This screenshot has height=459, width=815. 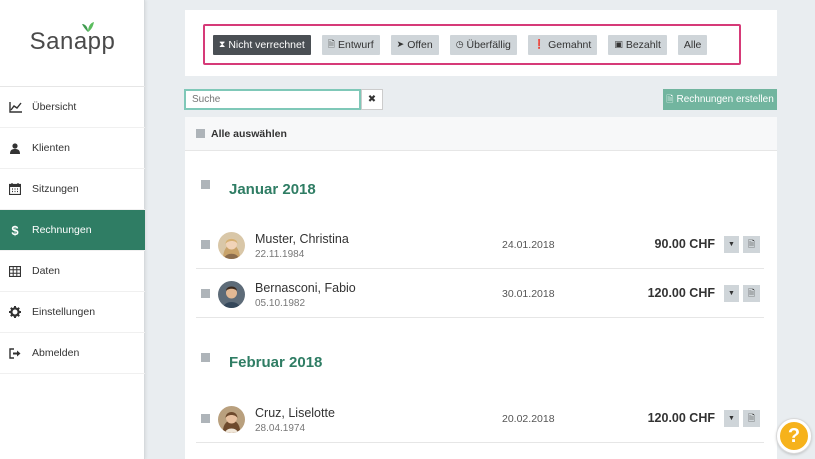 I want to click on paper-plane-icon: ➤, so click(x=400, y=44).